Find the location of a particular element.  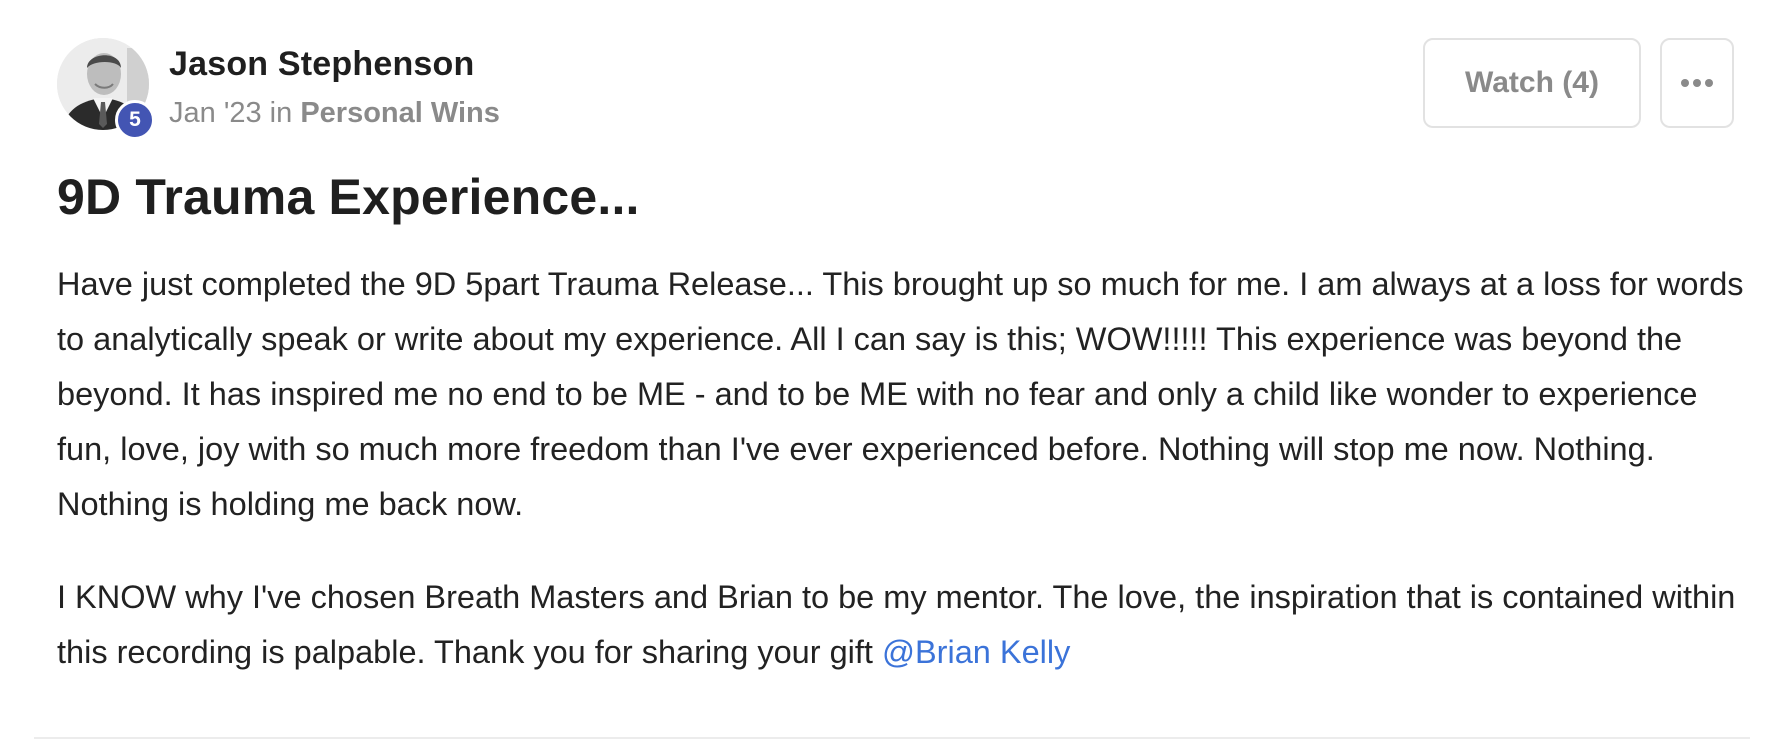

author-avatar-wrapper: 5 is located at coordinates (106, 89).